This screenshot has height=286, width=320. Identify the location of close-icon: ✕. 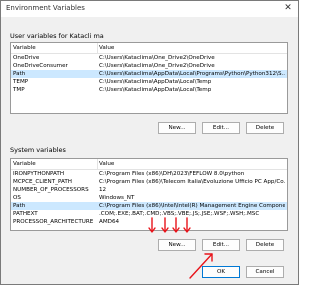
(288, 8).